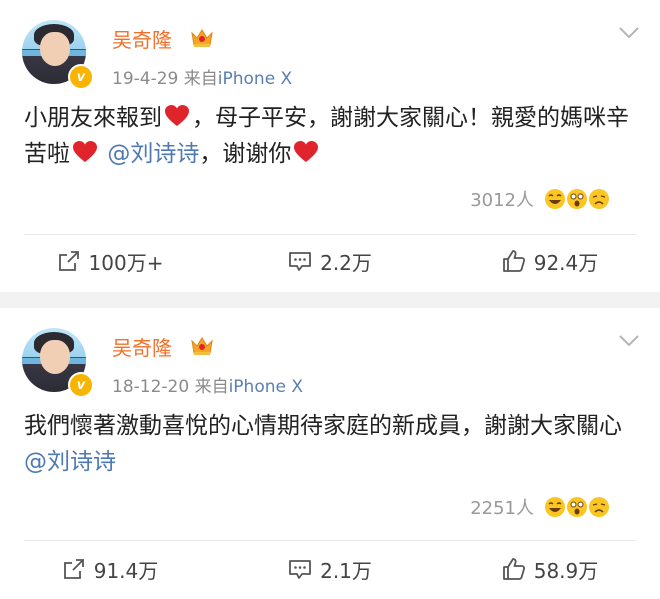  I want to click on post-date: 19-4-29, so click(145, 79).